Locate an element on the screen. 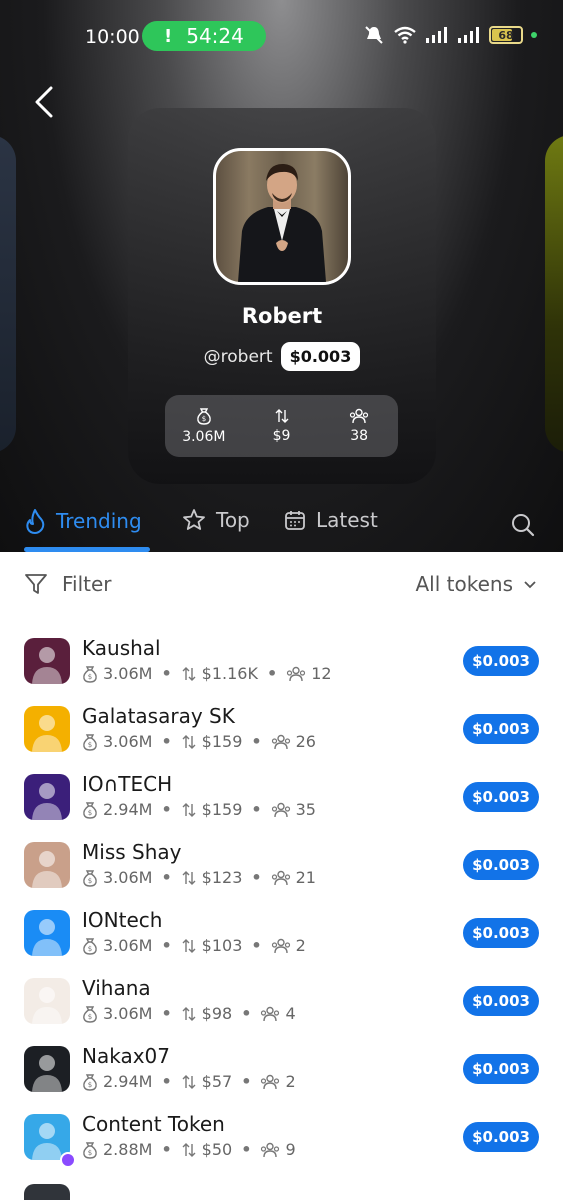 Image resolution: width=563 pixels, height=1200 pixels. privacy-indicator-dot is located at coordinates (534, 35).